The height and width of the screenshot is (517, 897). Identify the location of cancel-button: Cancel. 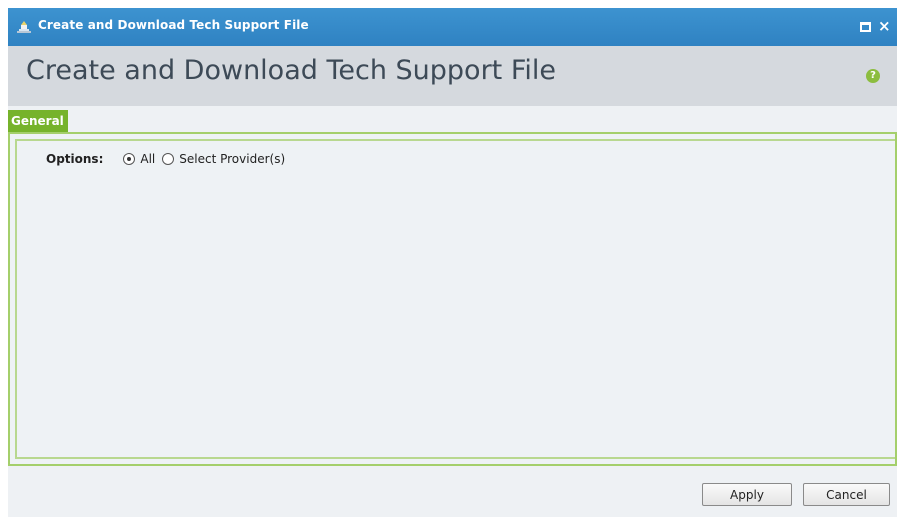
(846, 494).